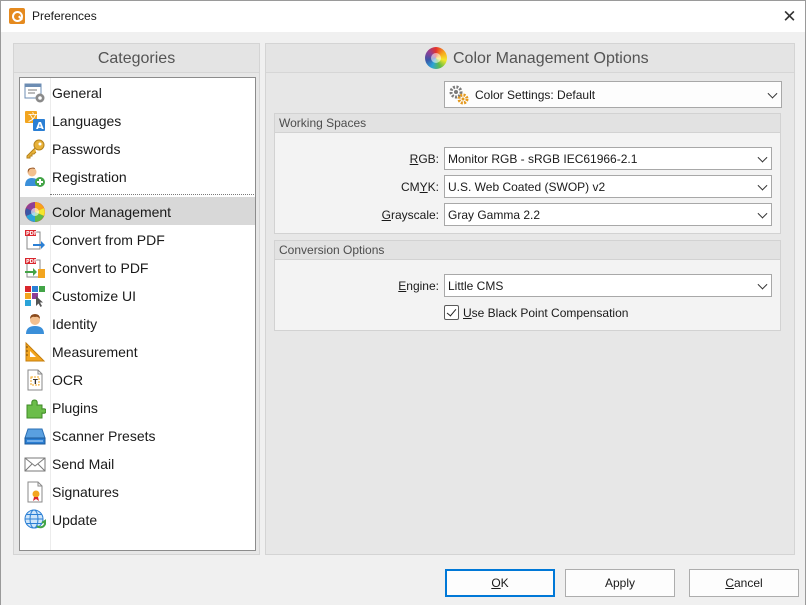  Describe the element at coordinates (744, 583) in the screenshot. I see `cancel-button: Cancel` at that location.